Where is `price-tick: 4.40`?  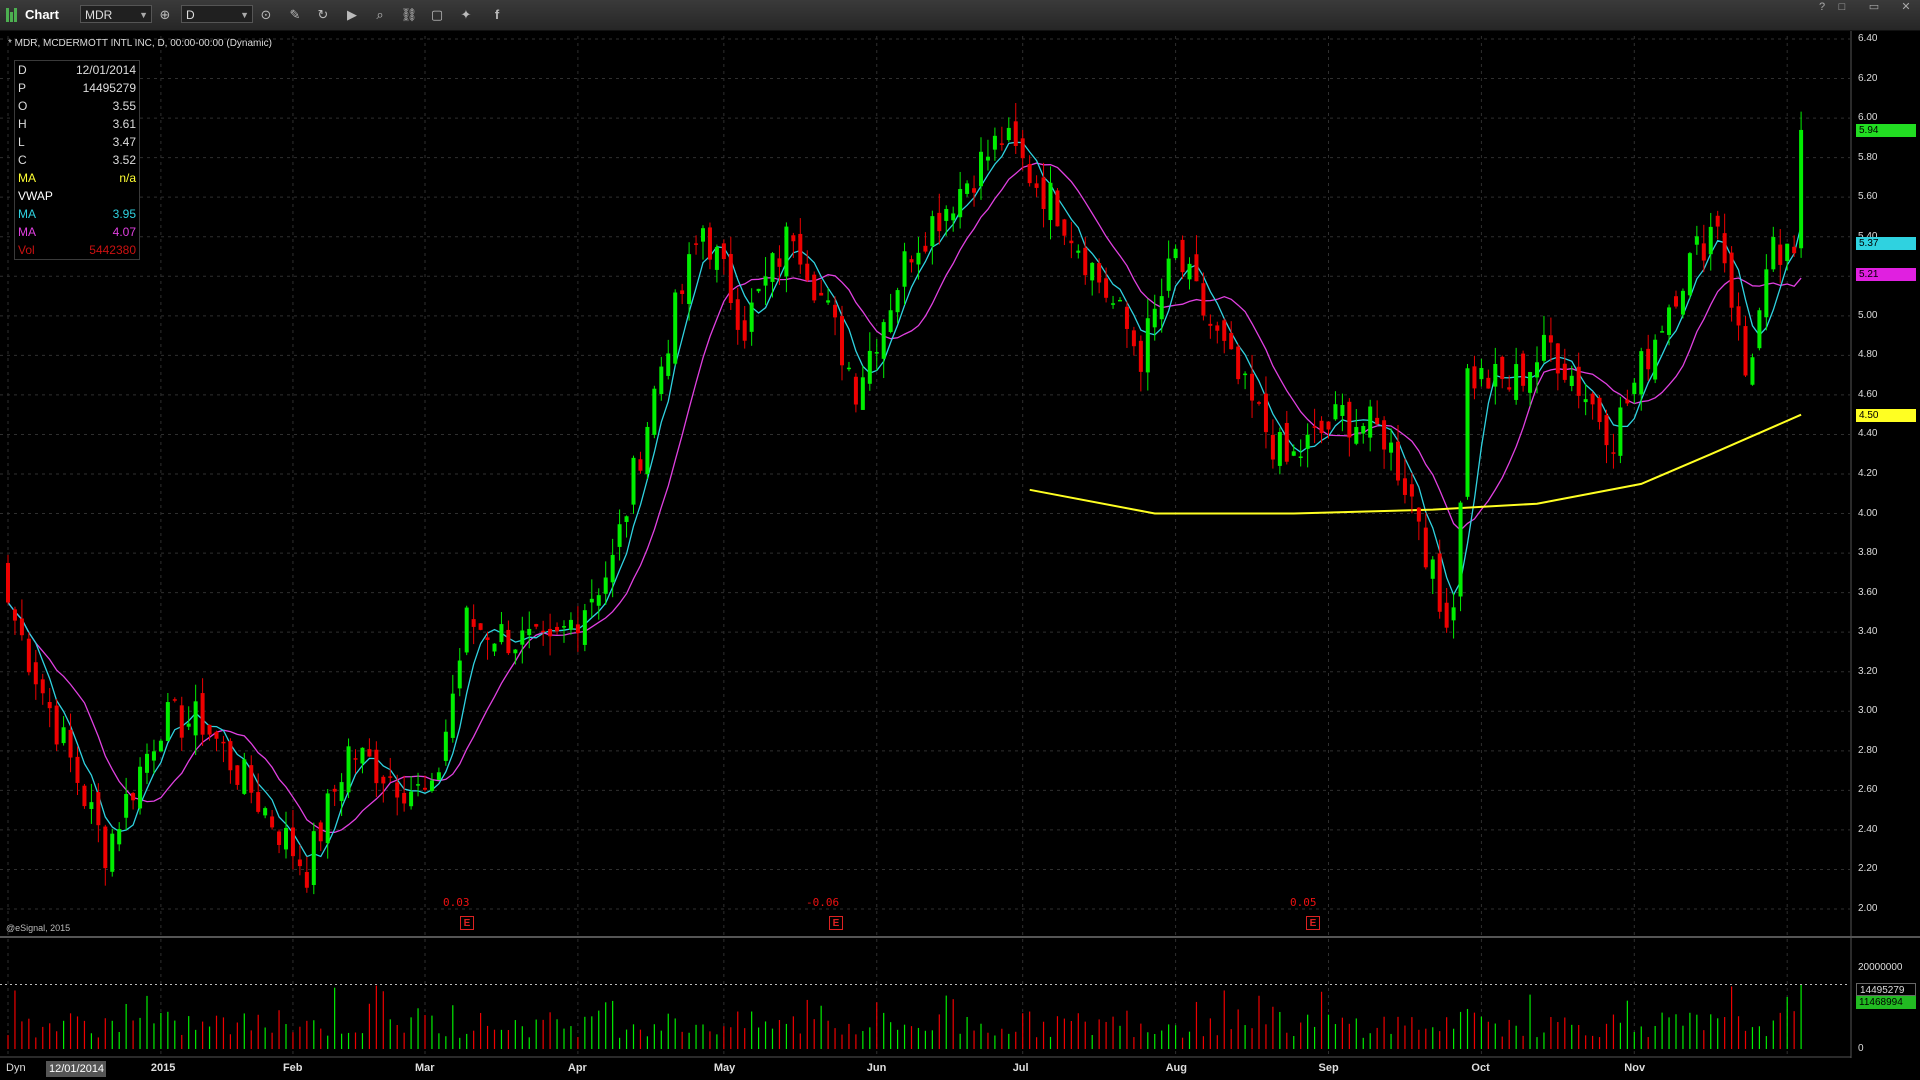
price-tick: 4.40 is located at coordinates (1868, 434).